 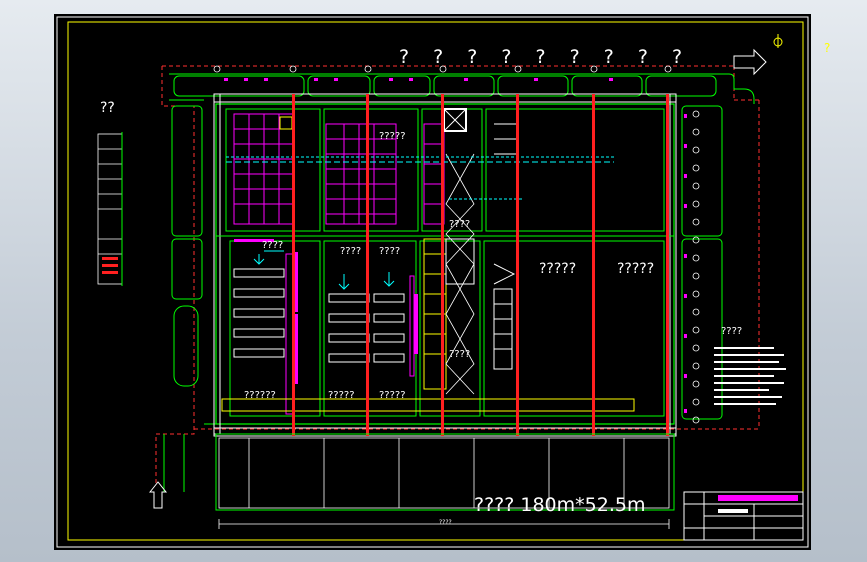 I want to click on zone-label-c: ?????, so click(x=636, y=269).